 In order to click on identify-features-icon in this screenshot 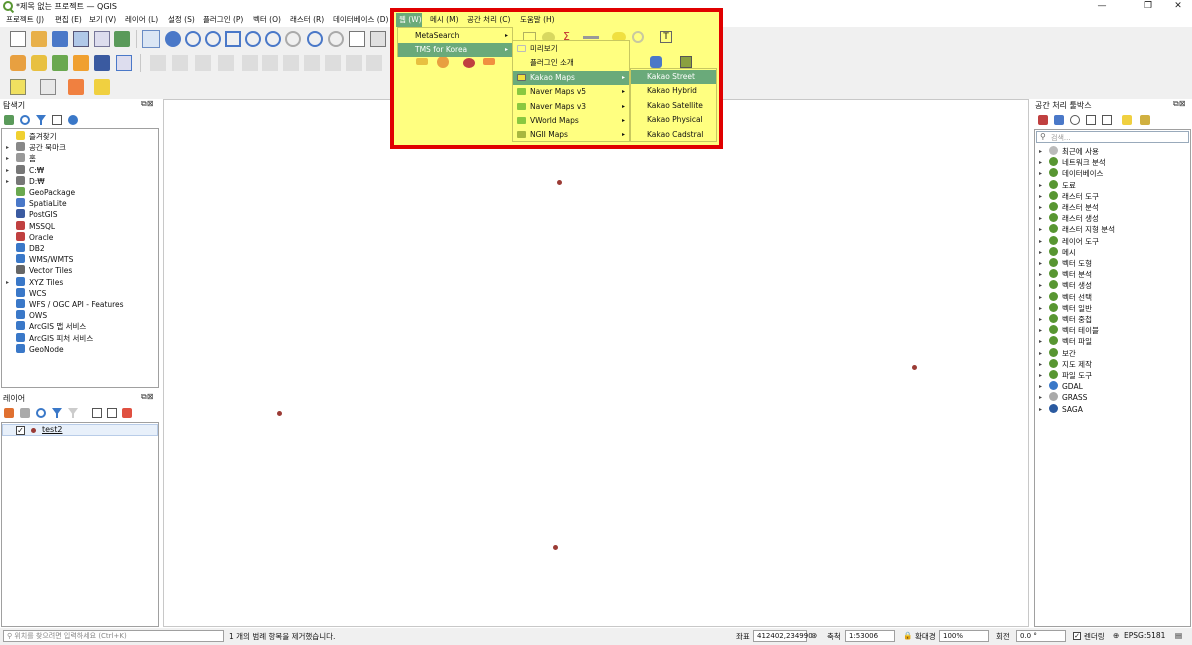, I will do `click(18, 87)`.